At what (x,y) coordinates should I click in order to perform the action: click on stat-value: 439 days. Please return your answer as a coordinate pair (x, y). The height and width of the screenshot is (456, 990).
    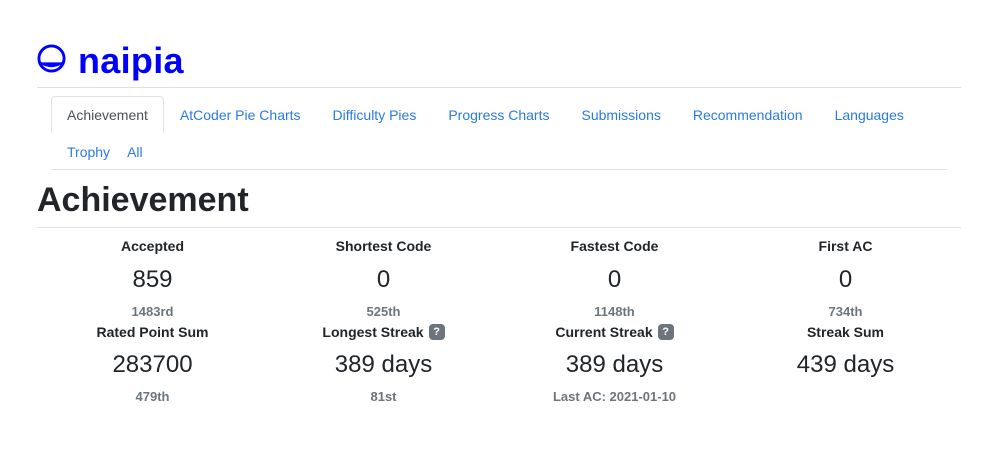
    Looking at the image, I should click on (845, 364).